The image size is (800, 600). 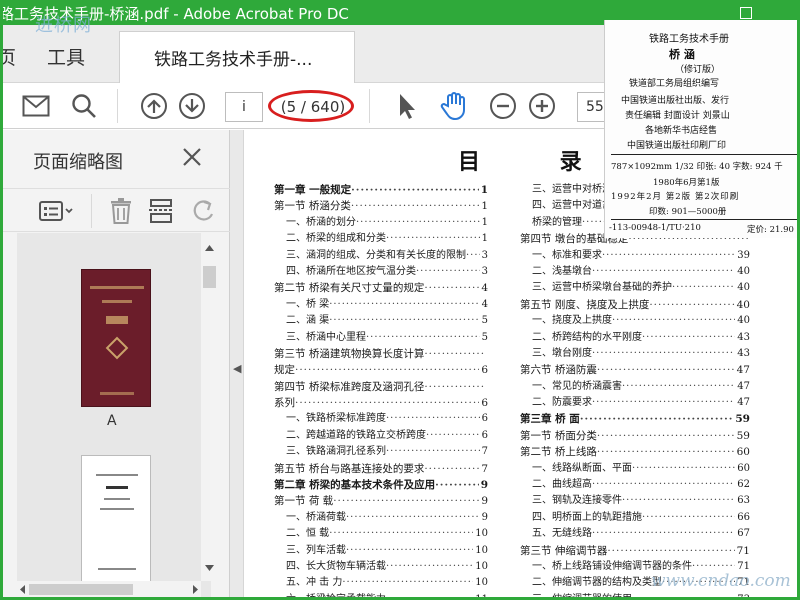 What do you see at coordinates (244, 107) in the screenshot?
I see `page-number-input: i` at bounding box center [244, 107].